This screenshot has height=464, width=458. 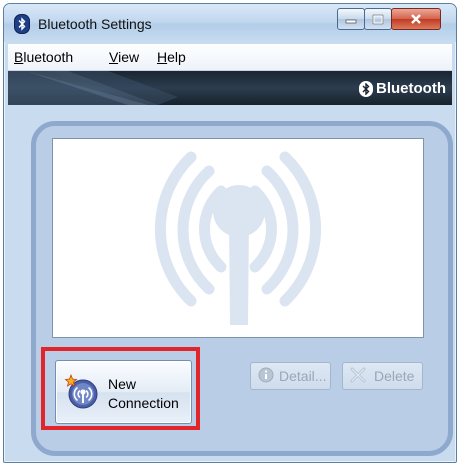 I want to click on close-button, so click(x=416, y=19).